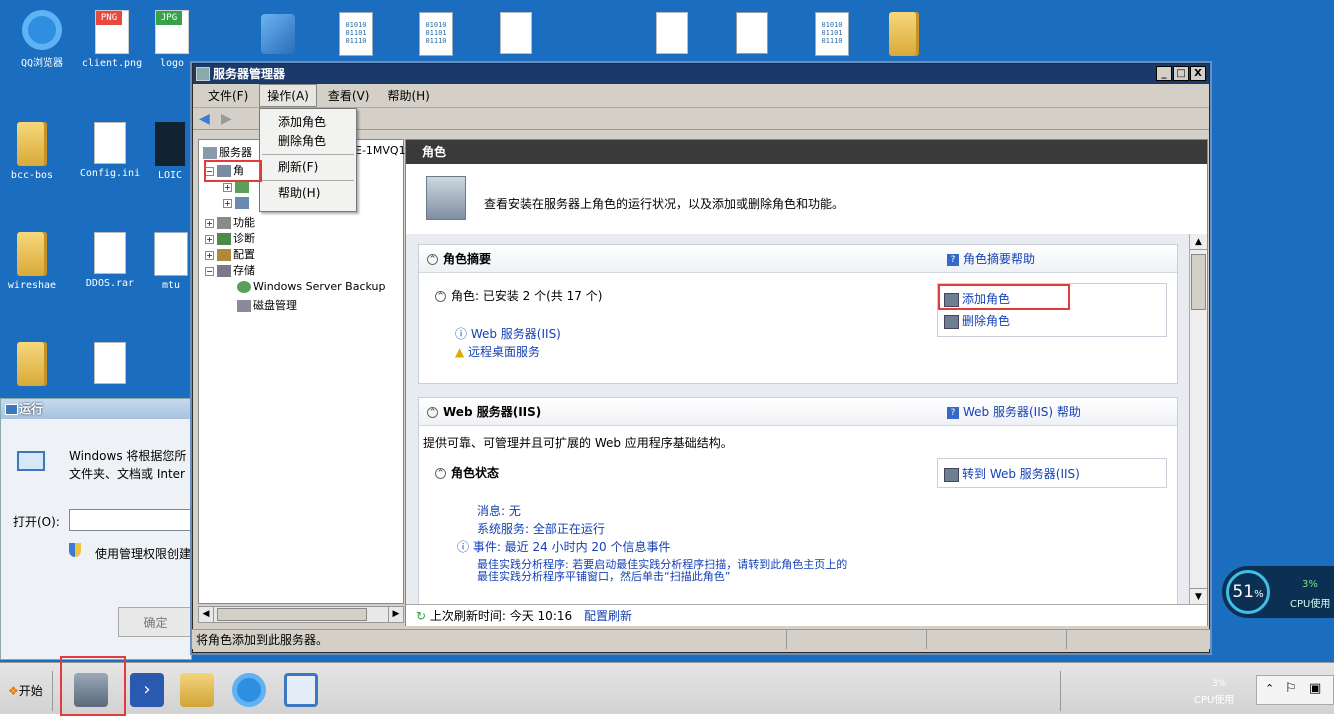  What do you see at coordinates (308, 167) in the screenshot?
I see `menu-item-refresh: 刷新(F)` at bounding box center [308, 167].